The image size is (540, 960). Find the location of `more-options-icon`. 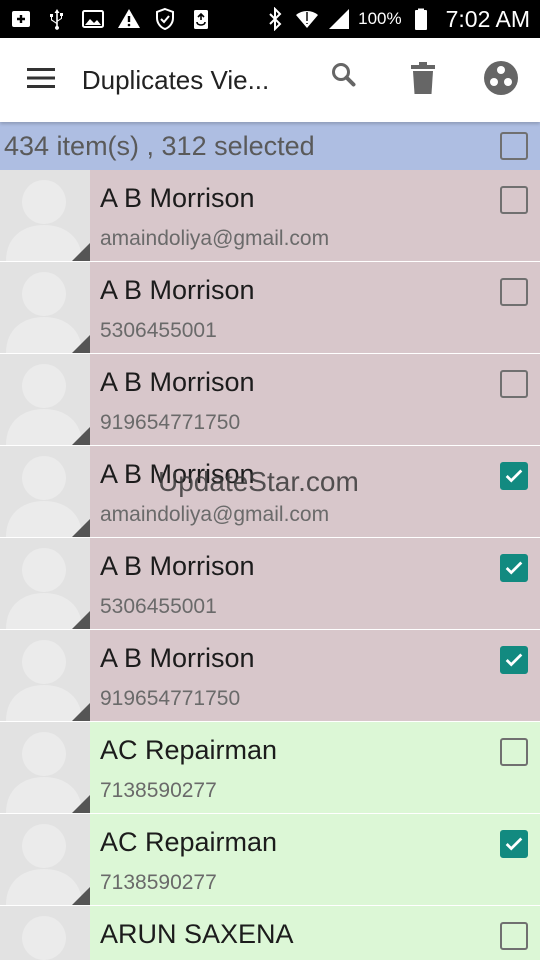

more-options-icon is located at coordinates (501, 80).